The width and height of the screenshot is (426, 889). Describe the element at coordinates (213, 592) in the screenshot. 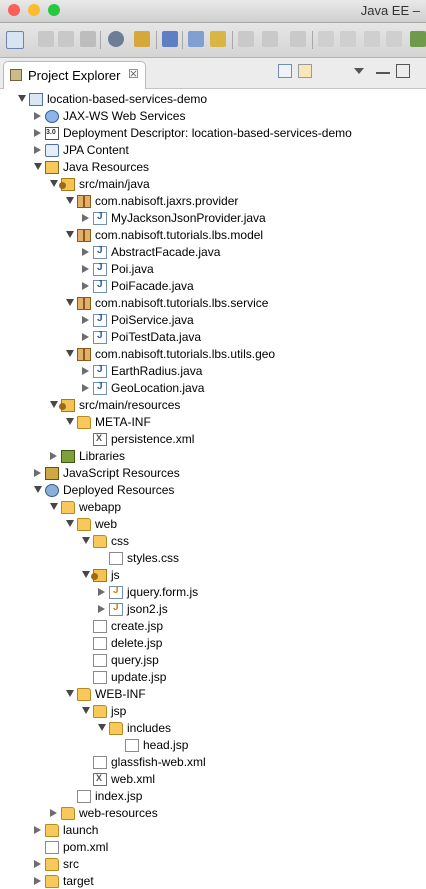

I see `tree-item: jquery.form.js` at that location.